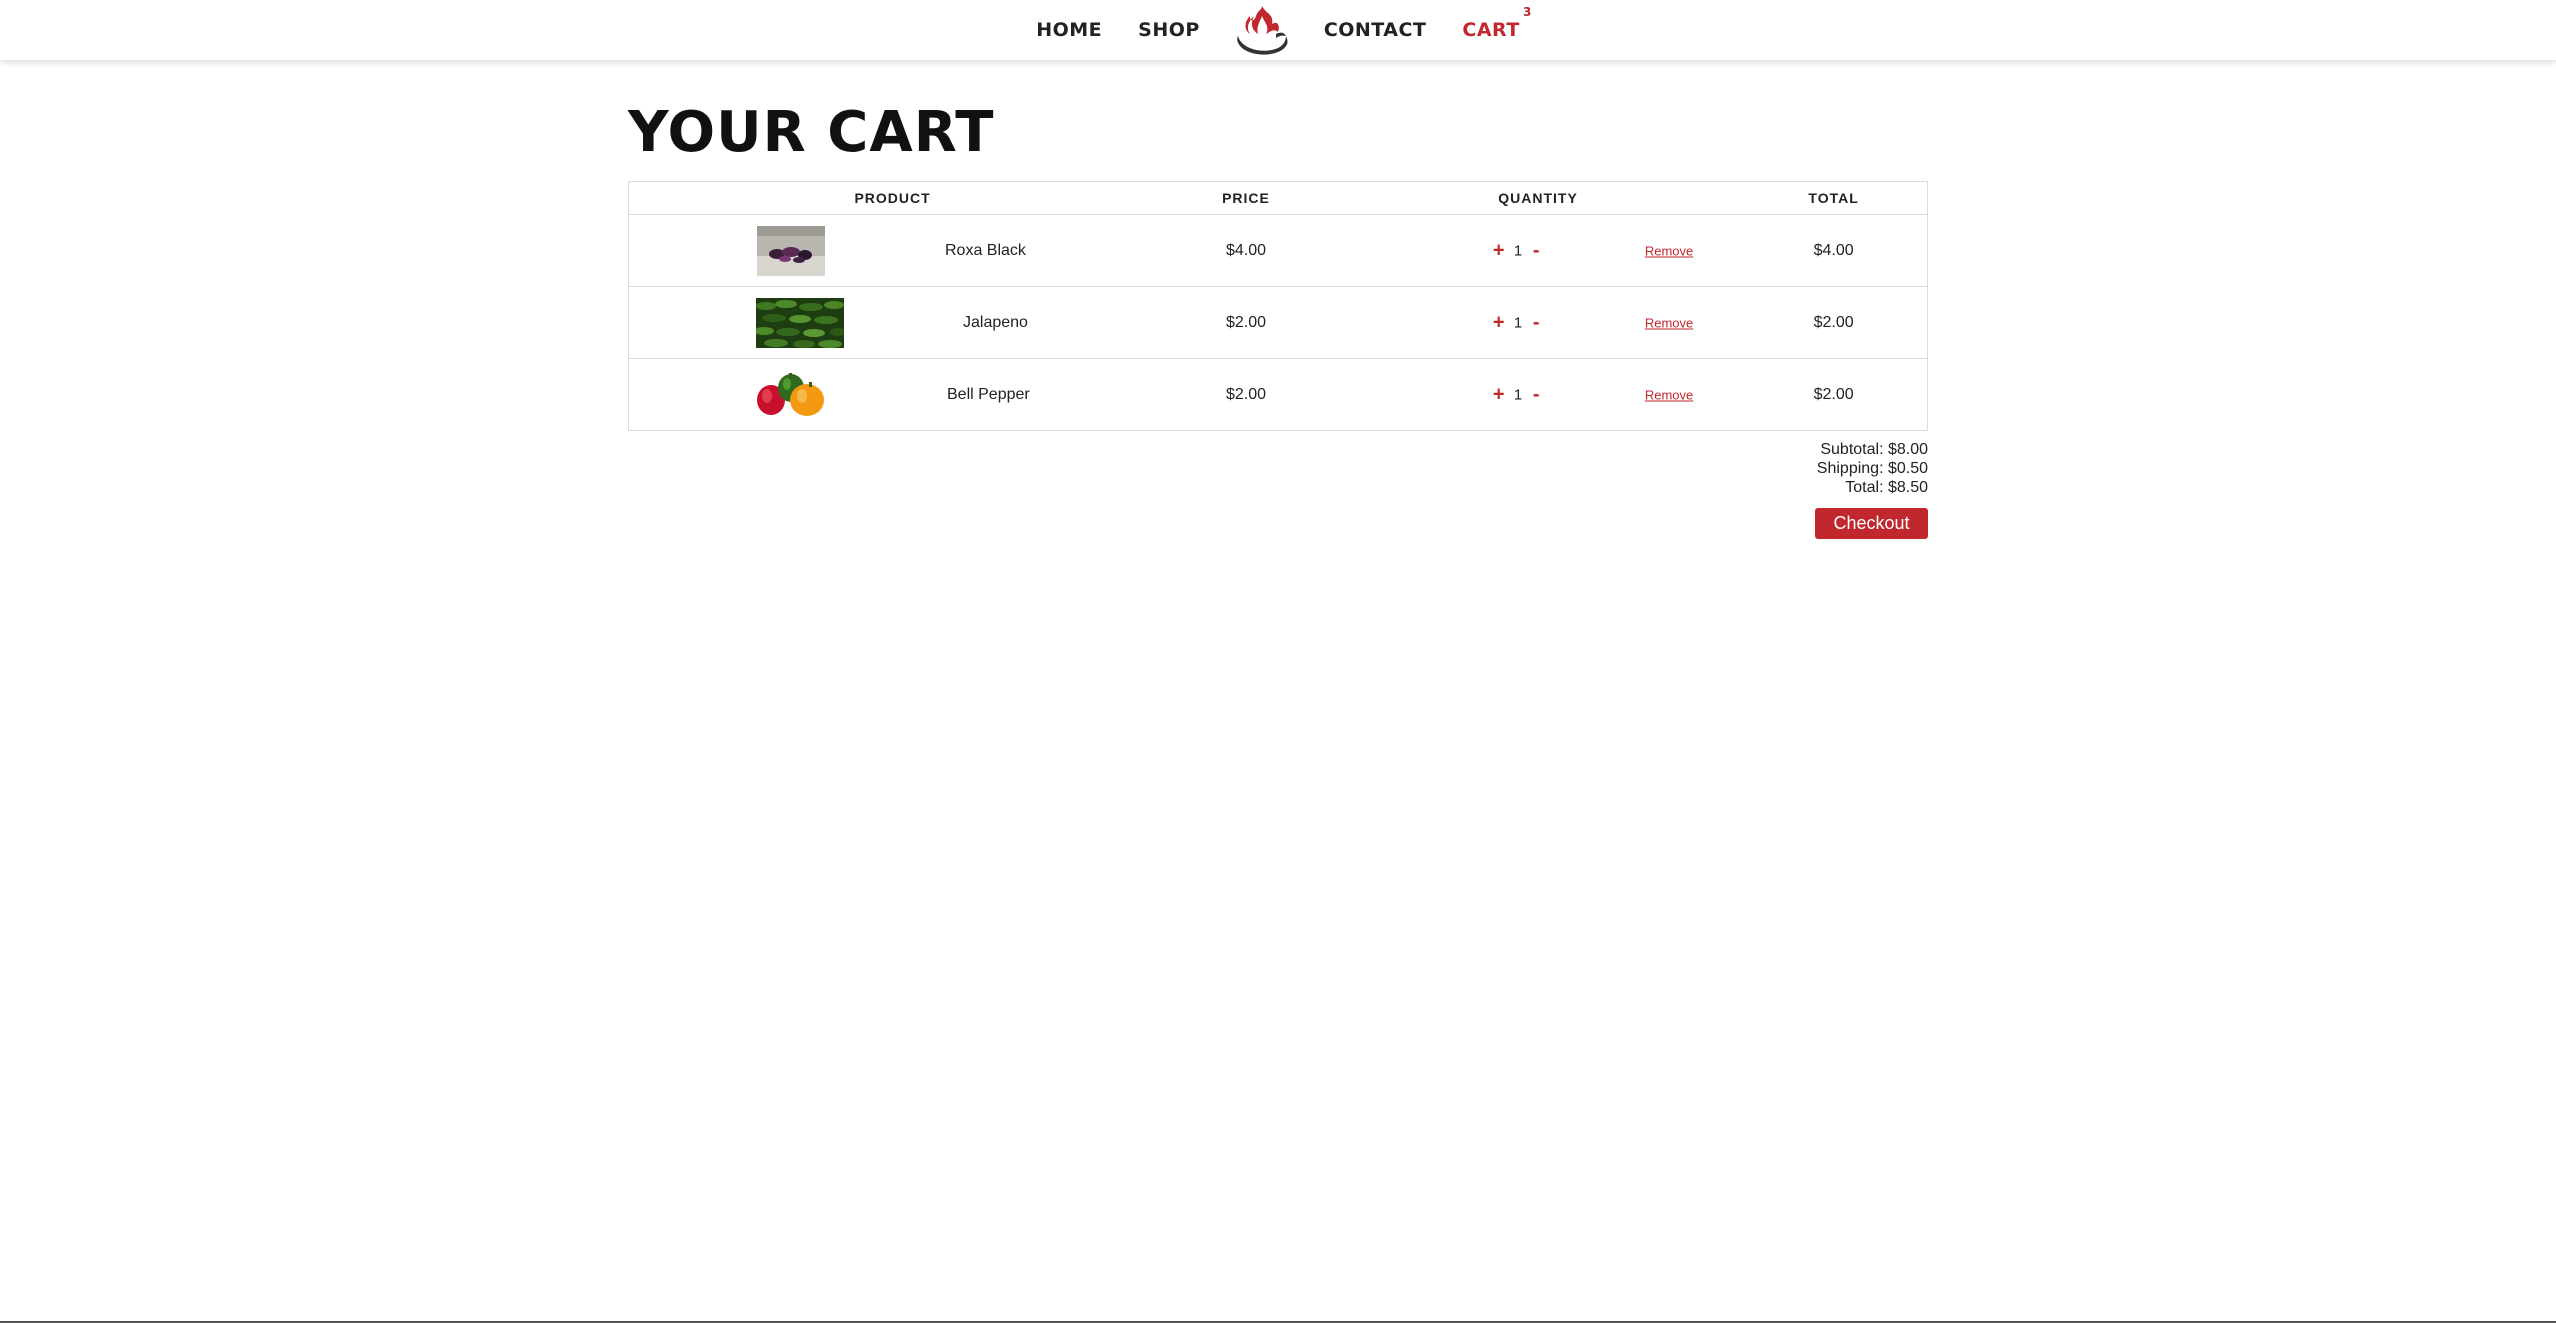 Image resolution: width=2556 pixels, height=1323 pixels. Describe the element at coordinates (988, 394) in the screenshot. I see `product-name: Bell Pepper` at that location.